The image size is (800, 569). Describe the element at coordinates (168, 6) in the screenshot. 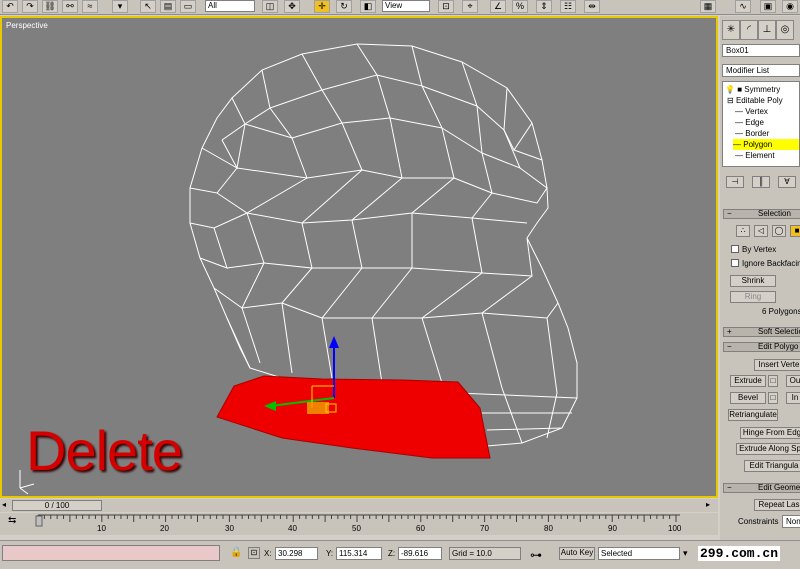

I see `select-by-name-icon: ▤` at that location.